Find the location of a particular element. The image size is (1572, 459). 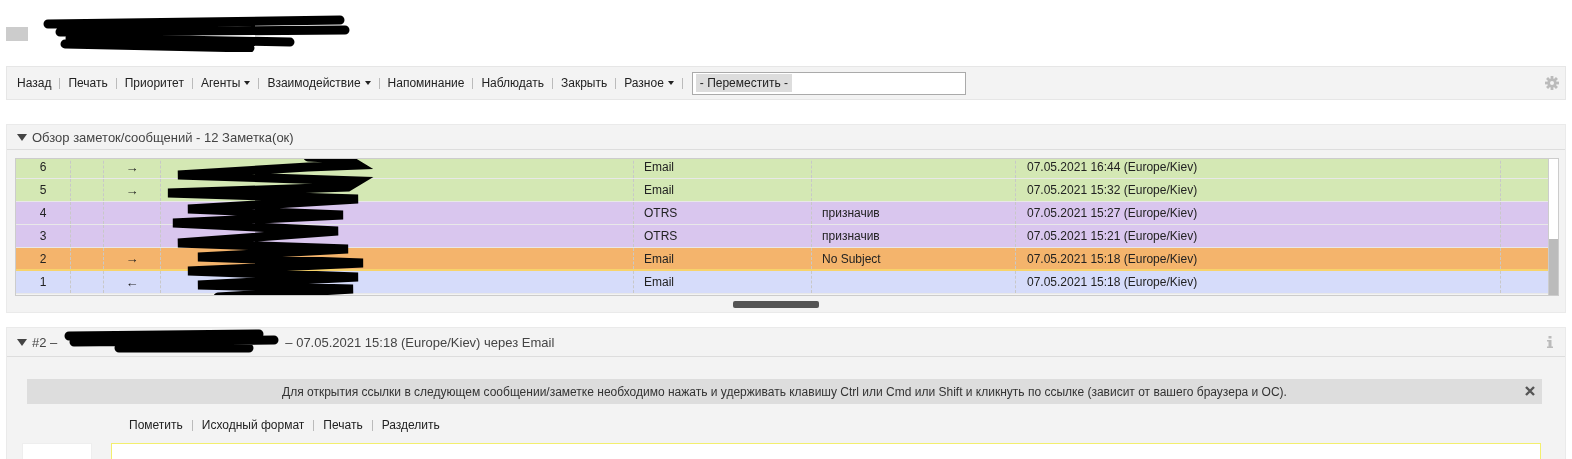

table-row: 1 ← Email 07.05.2021 15:18 (Europe/Kiev) is located at coordinates (782, 282).